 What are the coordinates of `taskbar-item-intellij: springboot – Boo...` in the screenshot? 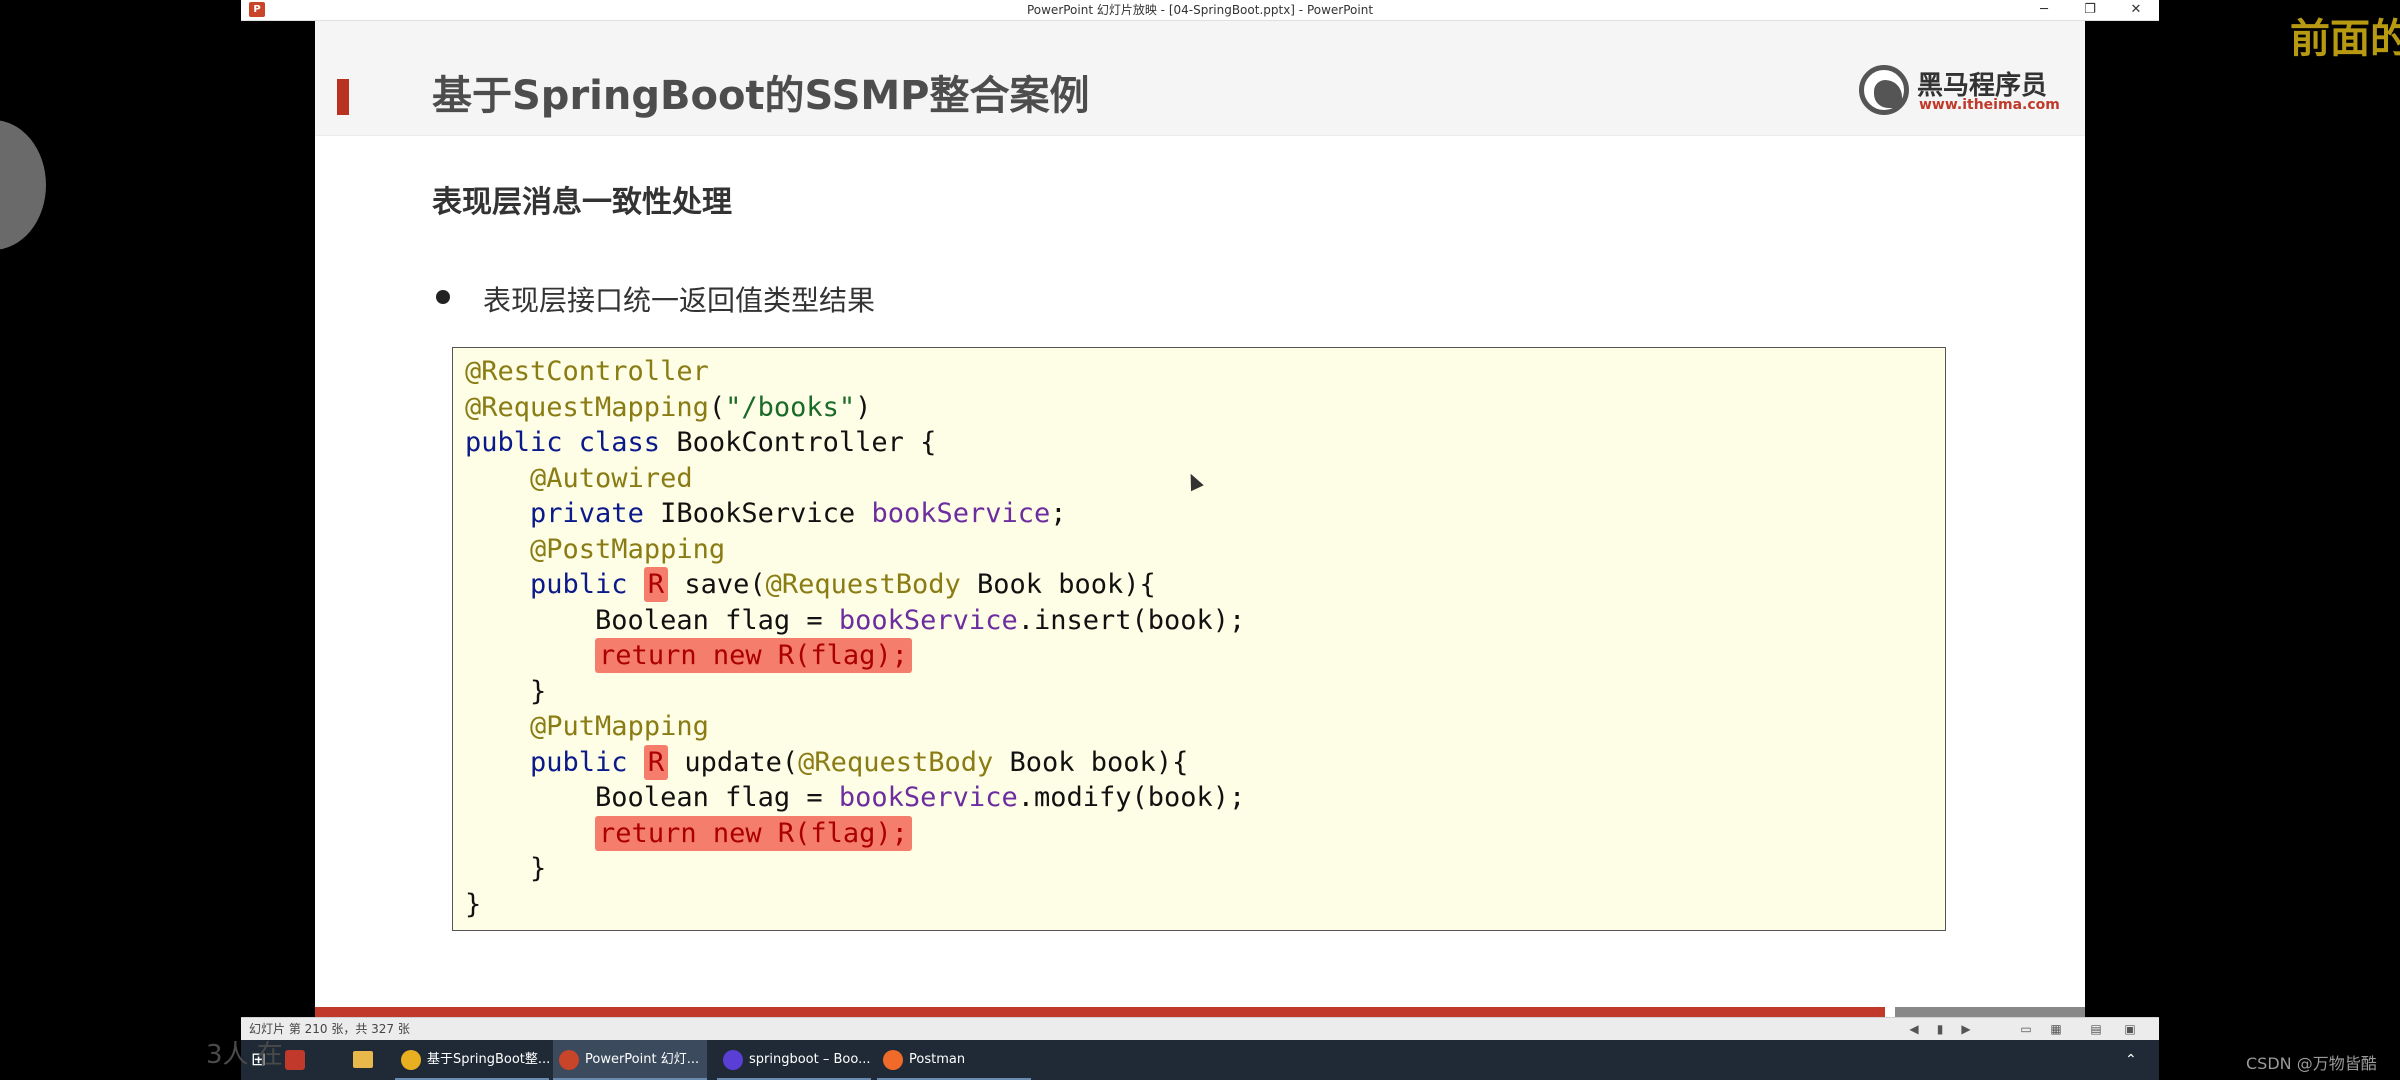 It's located at (794, 1060).